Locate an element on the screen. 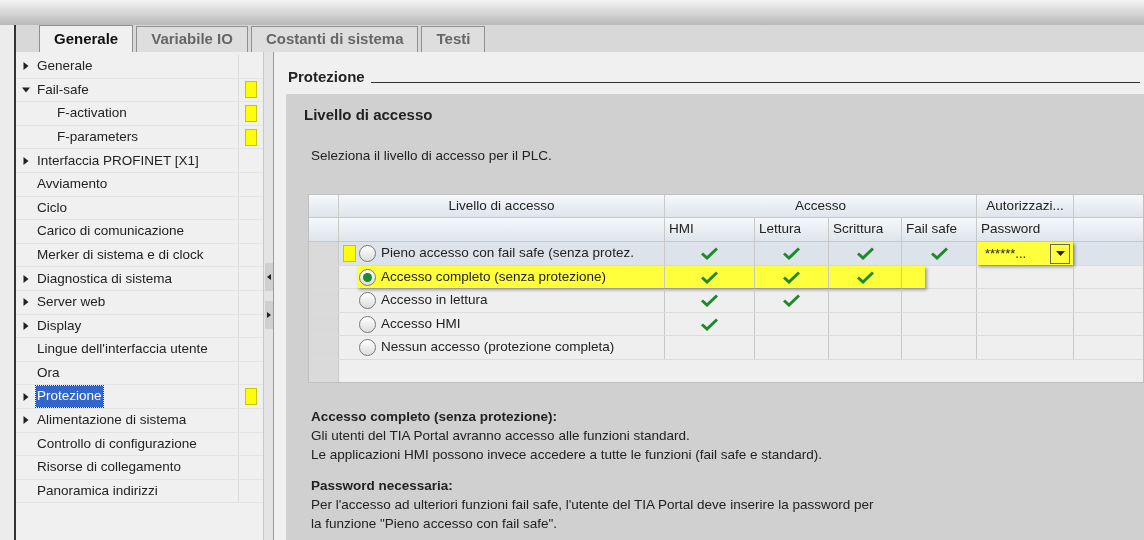 This screenshot has height=540, width=1144. tree-row: Controllo di configurazione is located at coordinates (139, 444).